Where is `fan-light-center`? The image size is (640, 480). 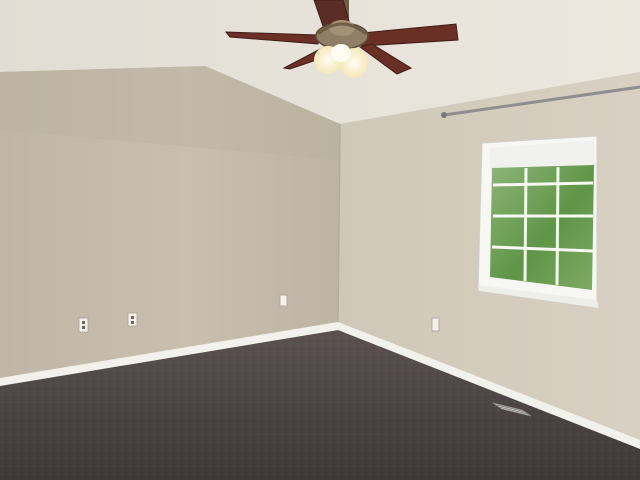 fan-light-center is located at coordinates (341, 53).